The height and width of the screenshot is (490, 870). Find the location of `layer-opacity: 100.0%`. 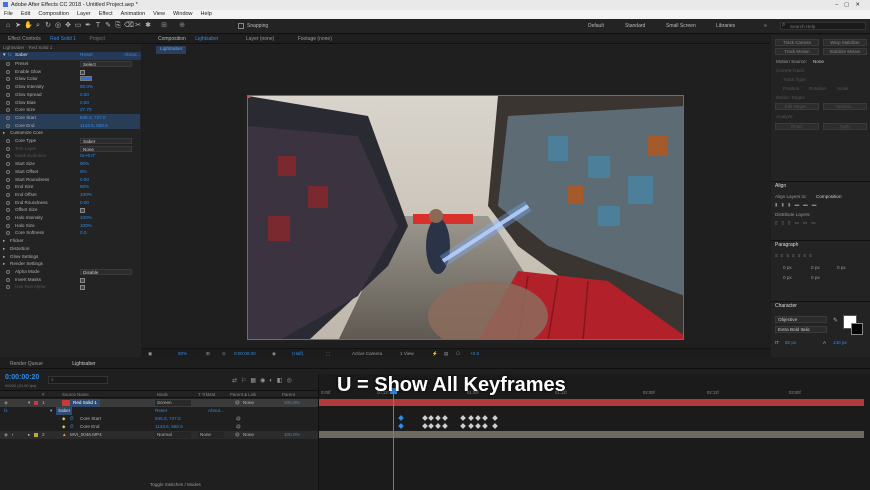

layer-opacity: 100.0% is located at coordinates (292, 435).